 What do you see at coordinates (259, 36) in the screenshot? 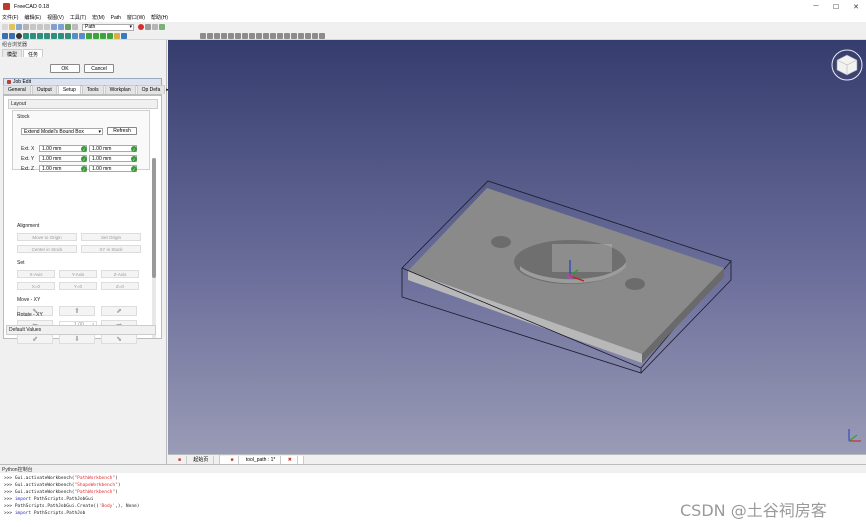
I see `surface-icon` at bounding box center [259, 36].